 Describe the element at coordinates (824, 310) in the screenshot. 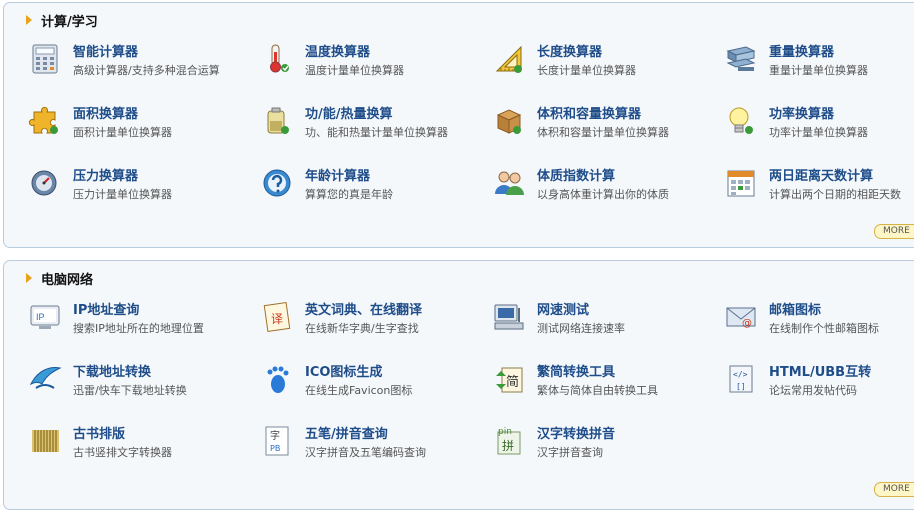

I see `tool-name-link: 邮箱图标` at that location.